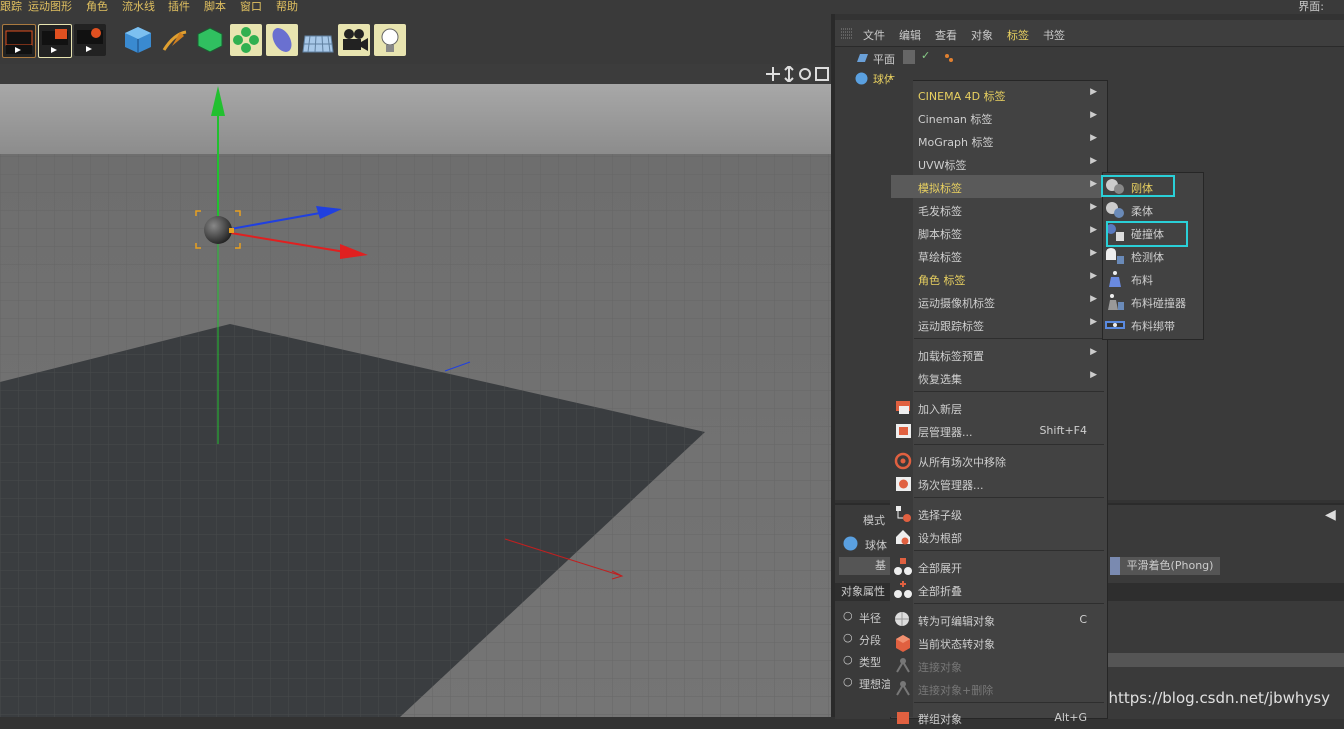 This screenshot has width=1344, height=729. What do you see at coordinates (998, 377) in the screenshot?
I see `menu-item-restore-selection: 恢复选集 ▶` at bounding box center [998, 377].